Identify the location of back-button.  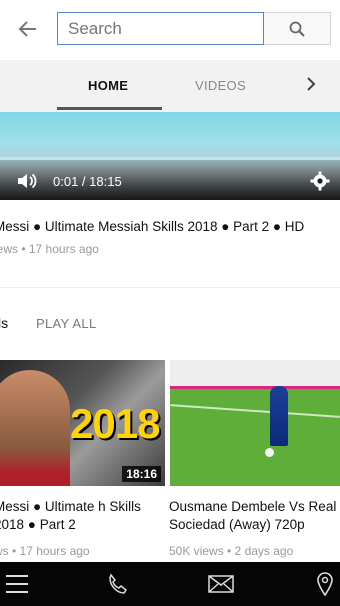
(28, 29).